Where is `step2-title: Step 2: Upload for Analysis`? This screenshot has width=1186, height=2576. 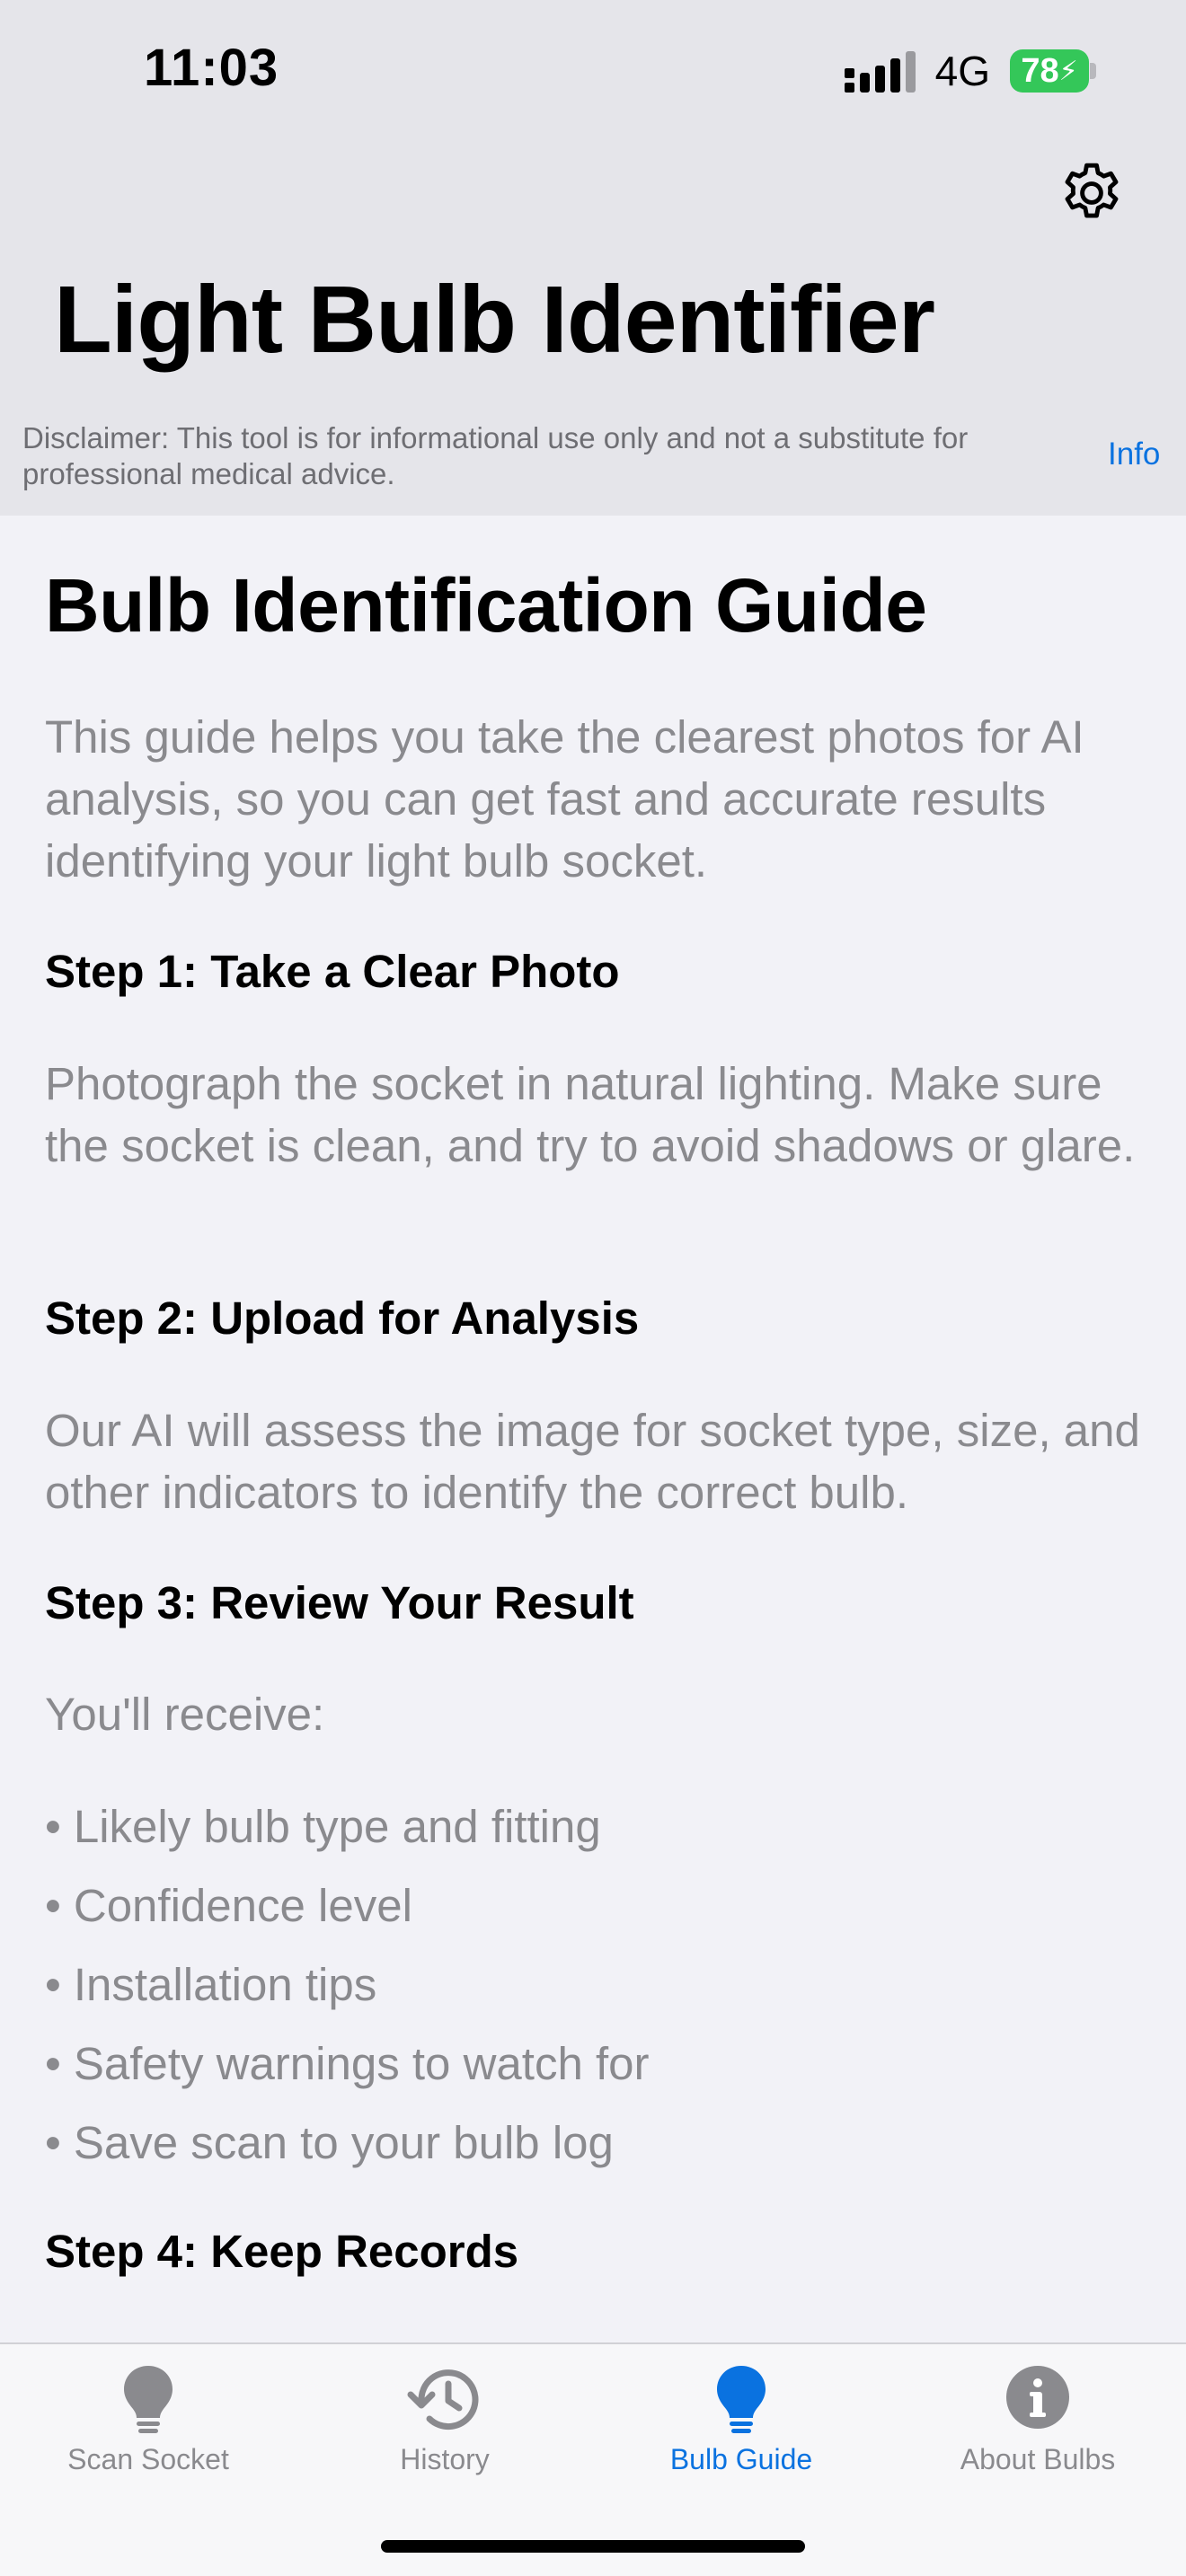
step2-title: Step 2: Upload for Analysis is located at coordinates (342, 1318).